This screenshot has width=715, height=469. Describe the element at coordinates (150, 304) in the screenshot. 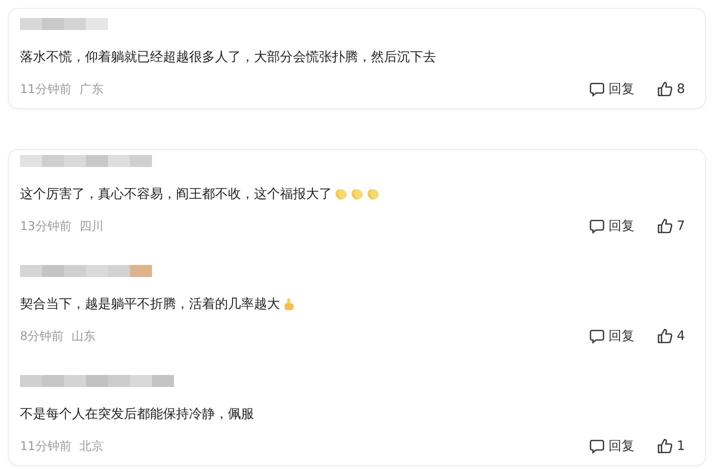

I see `comment-text: 契合当下，越是躺平不折腾，活着的几率越大` at that location.